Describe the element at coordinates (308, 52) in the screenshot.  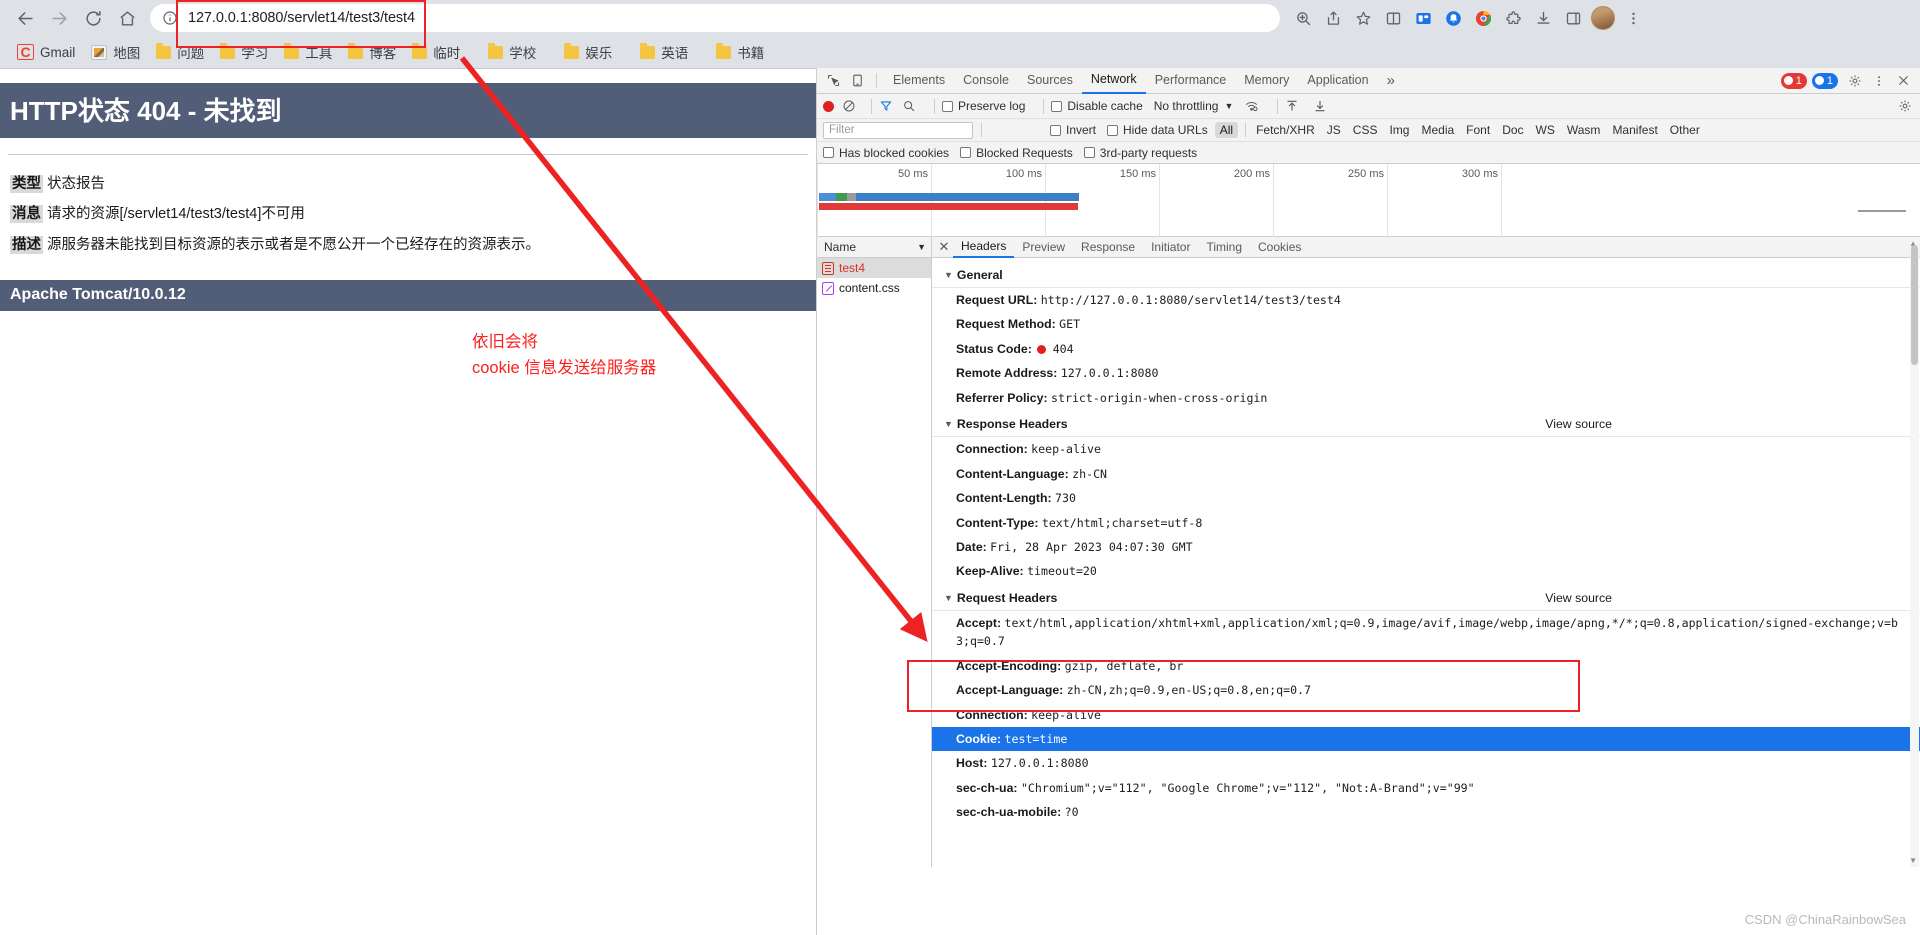
I see `bookmark-folder-gongju: 工具` at that location.